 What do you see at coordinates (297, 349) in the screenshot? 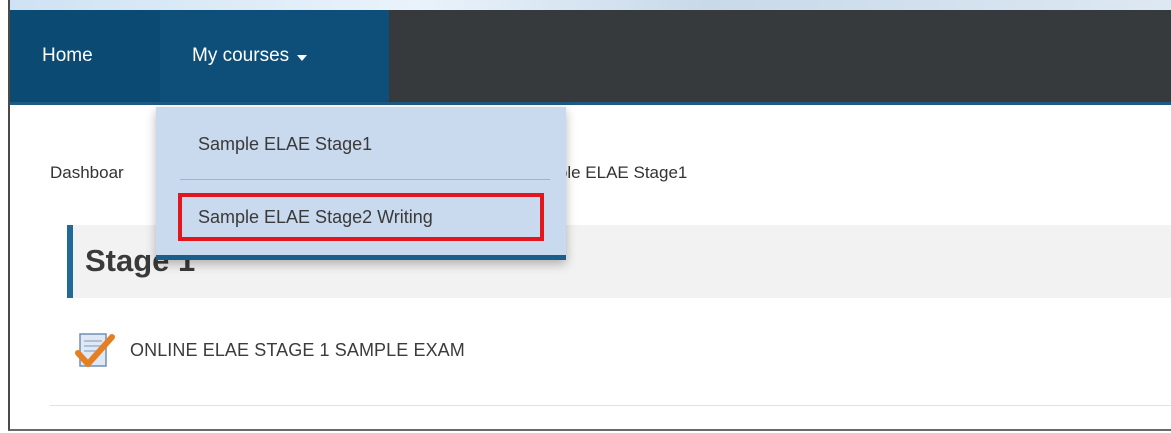
I see `activity-label: ONLINE ELAE STAGE 1 SAMPLE EXAM` at bounding box center [297, 349].